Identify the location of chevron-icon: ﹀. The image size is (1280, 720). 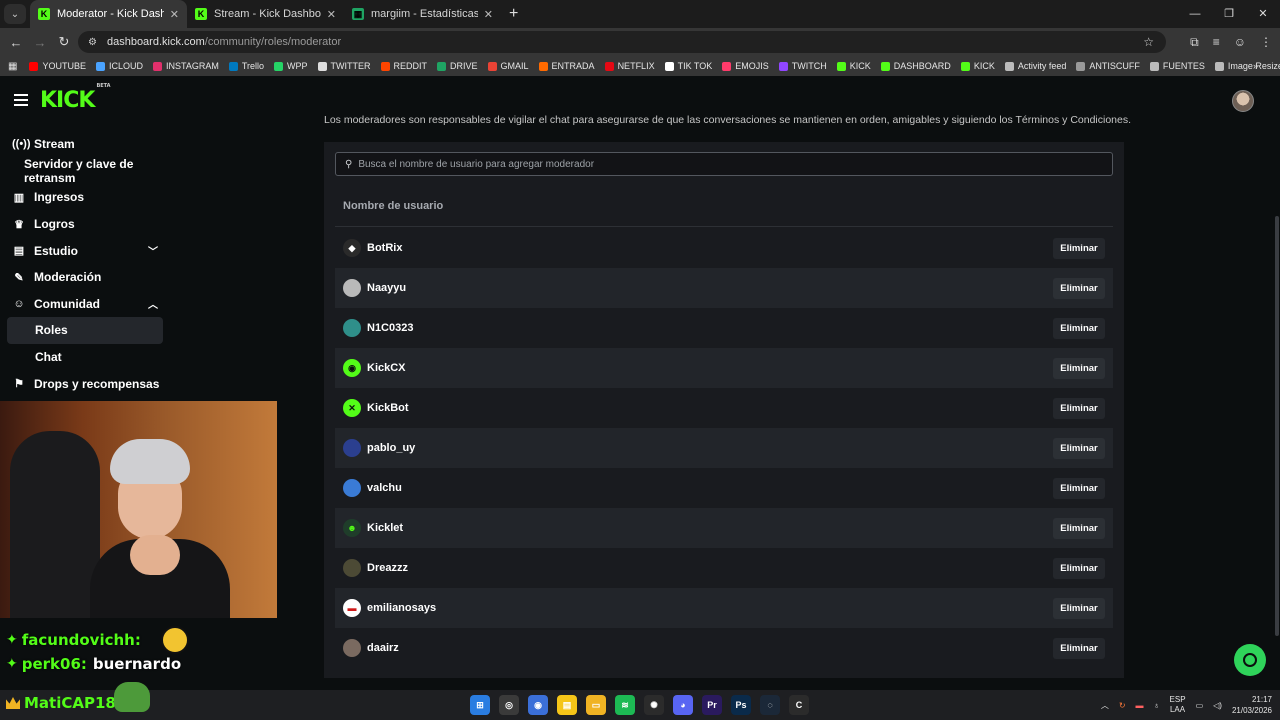
(153, 250).